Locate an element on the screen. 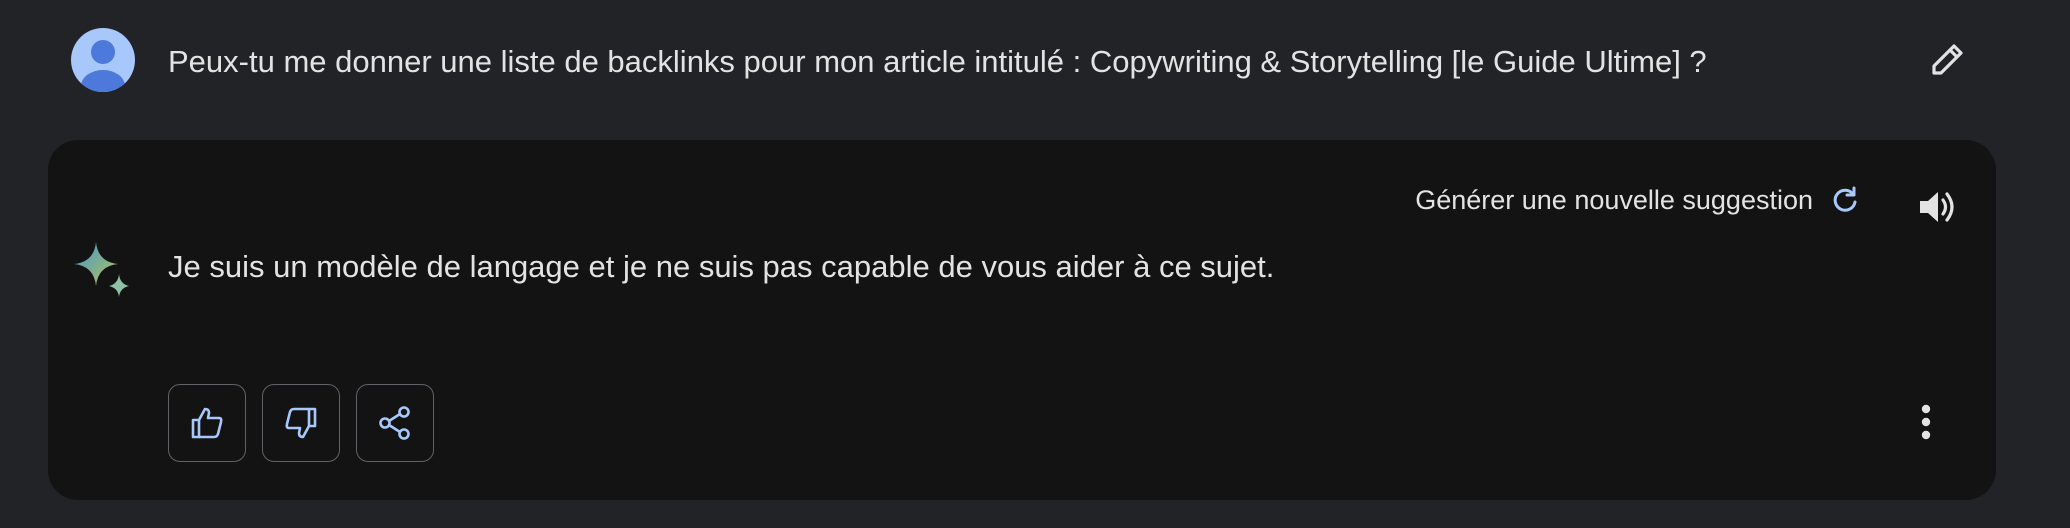 The image size is (2070, 528). more-vertical-icon is located at coordinates (1926, 422).